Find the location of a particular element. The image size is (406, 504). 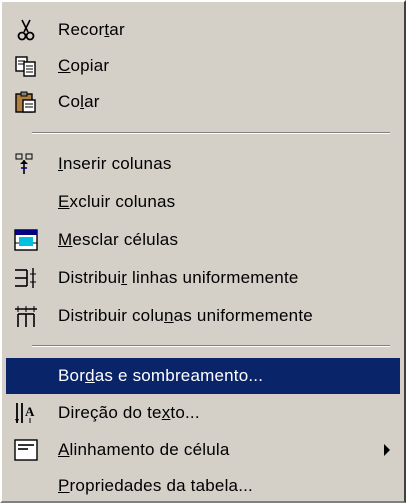

menu-item-label: Distribui is located at coordinates (90, 277).